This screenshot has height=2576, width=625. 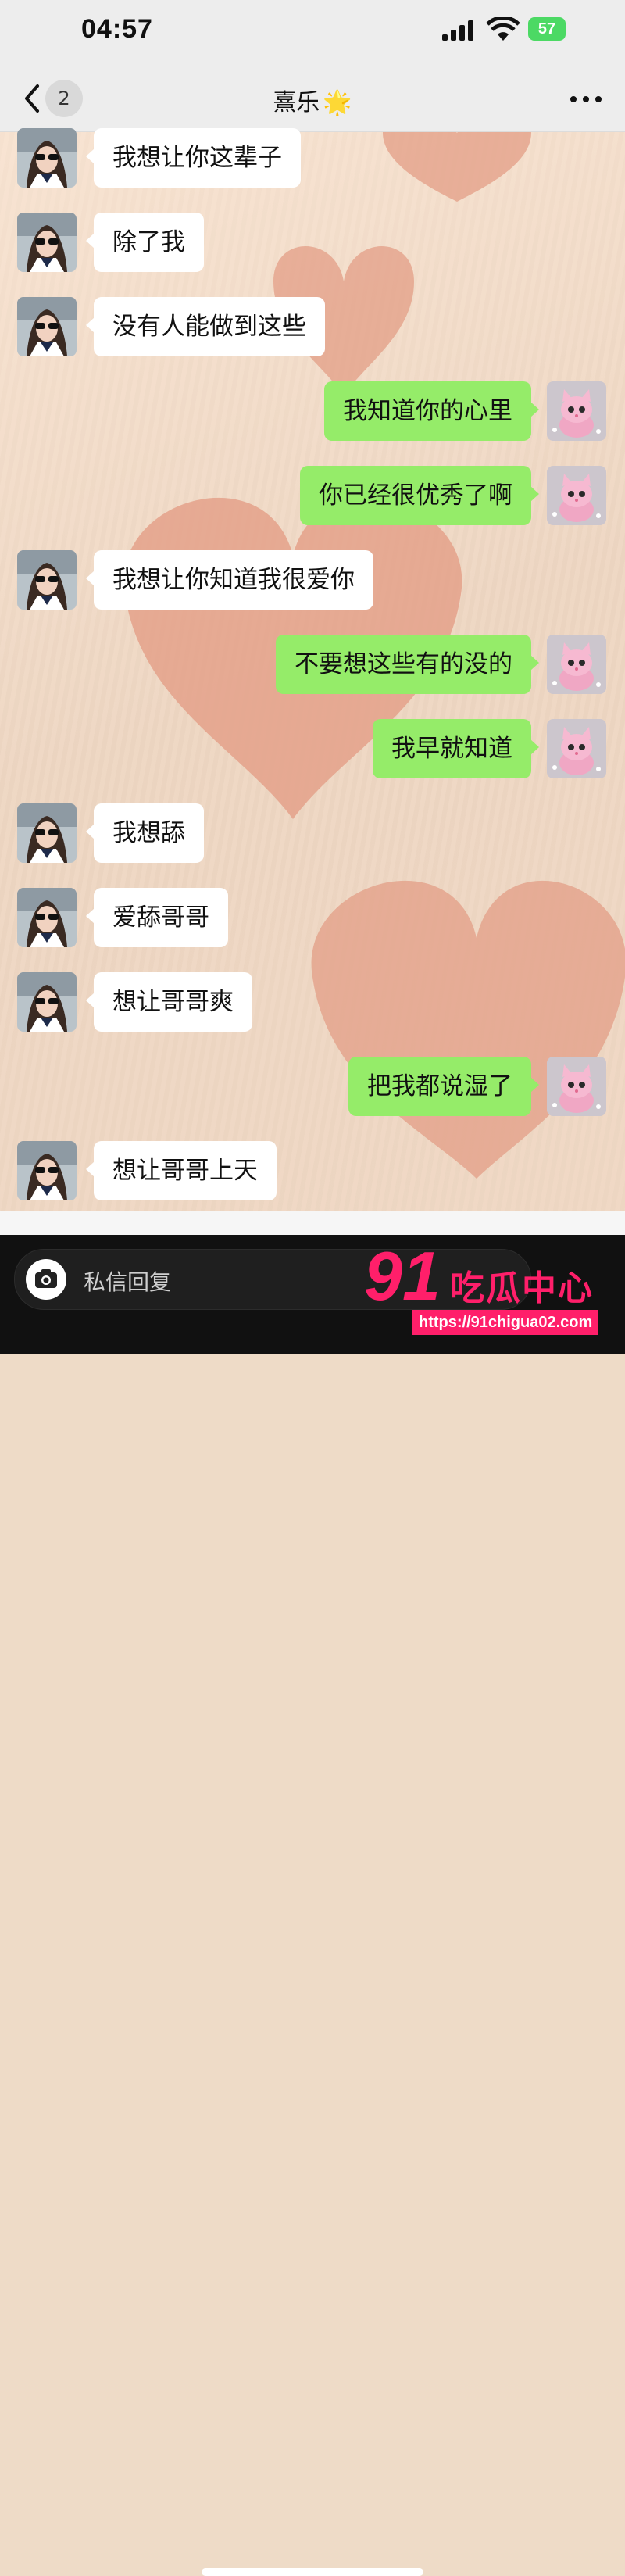 What do you see at coordinates (312, 748) in the screenshot?
I see `message-row: 我早就知道` at bounding box center [312, 748].